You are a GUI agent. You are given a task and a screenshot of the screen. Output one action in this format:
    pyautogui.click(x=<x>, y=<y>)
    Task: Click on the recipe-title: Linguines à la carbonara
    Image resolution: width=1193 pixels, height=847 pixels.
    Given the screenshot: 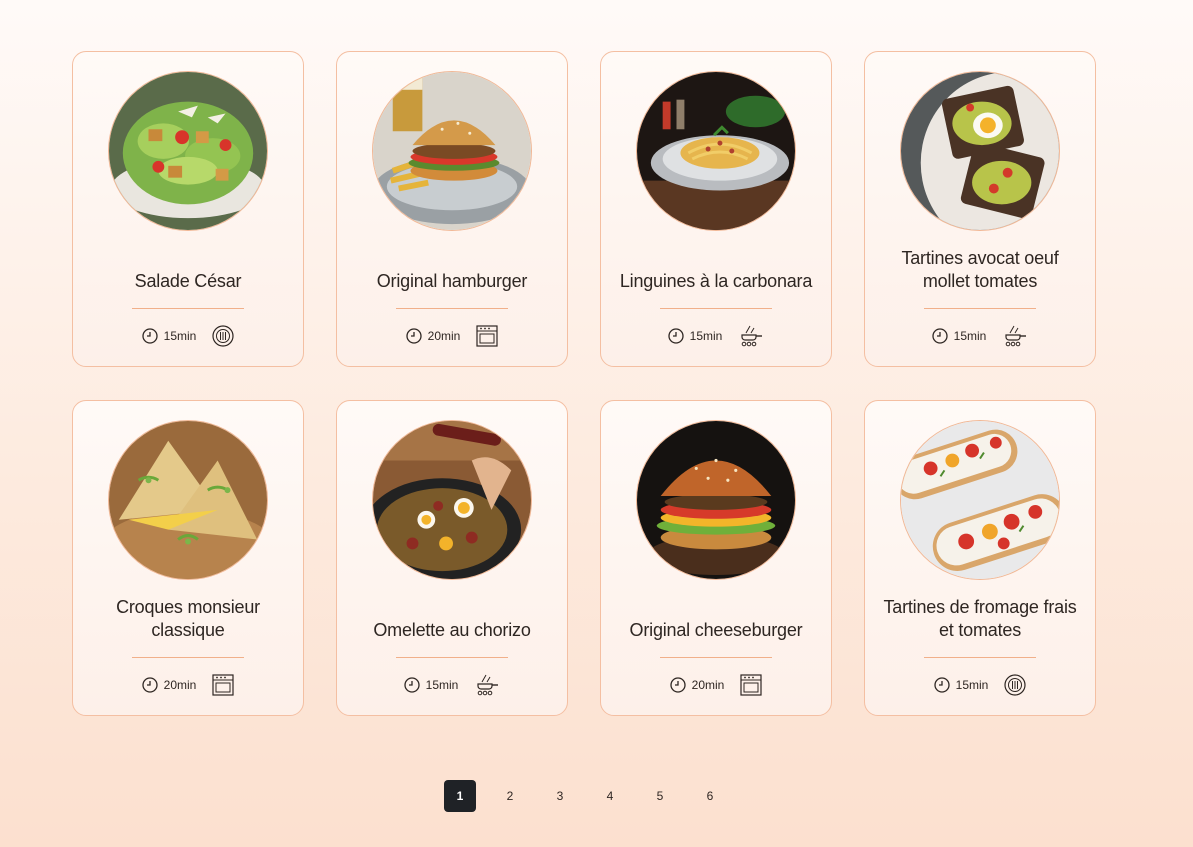 What is the action you would take?
    pyautogui.click(x=716, y=281)
    